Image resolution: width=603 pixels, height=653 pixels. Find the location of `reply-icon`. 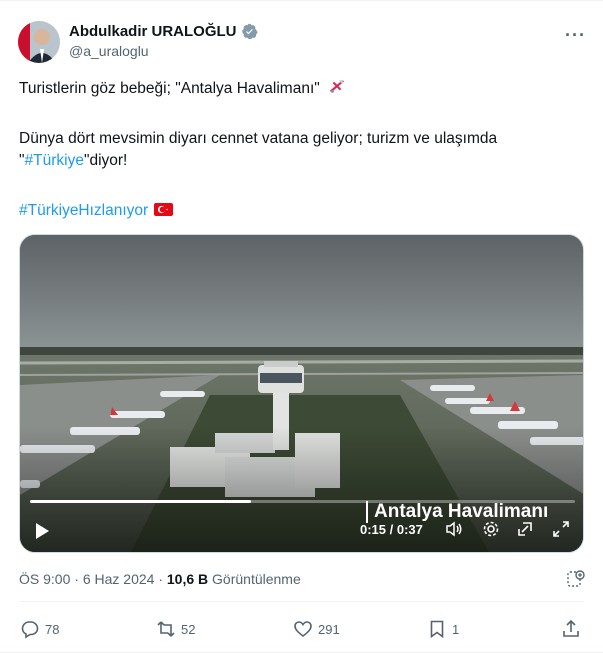

reply-icon is located at coordinates (30, 630).